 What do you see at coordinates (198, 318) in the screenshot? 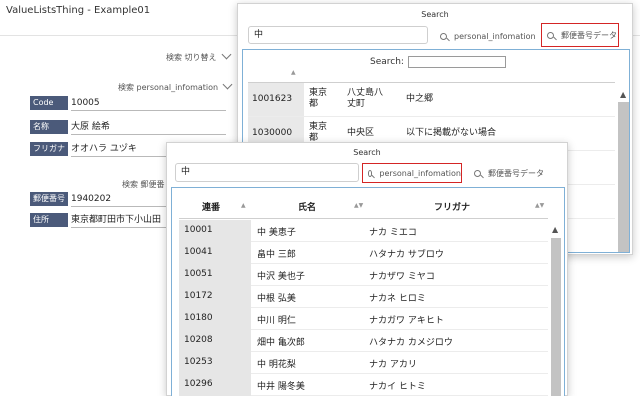
I see `cell-id: 10180` at bounding box center [198, 318].